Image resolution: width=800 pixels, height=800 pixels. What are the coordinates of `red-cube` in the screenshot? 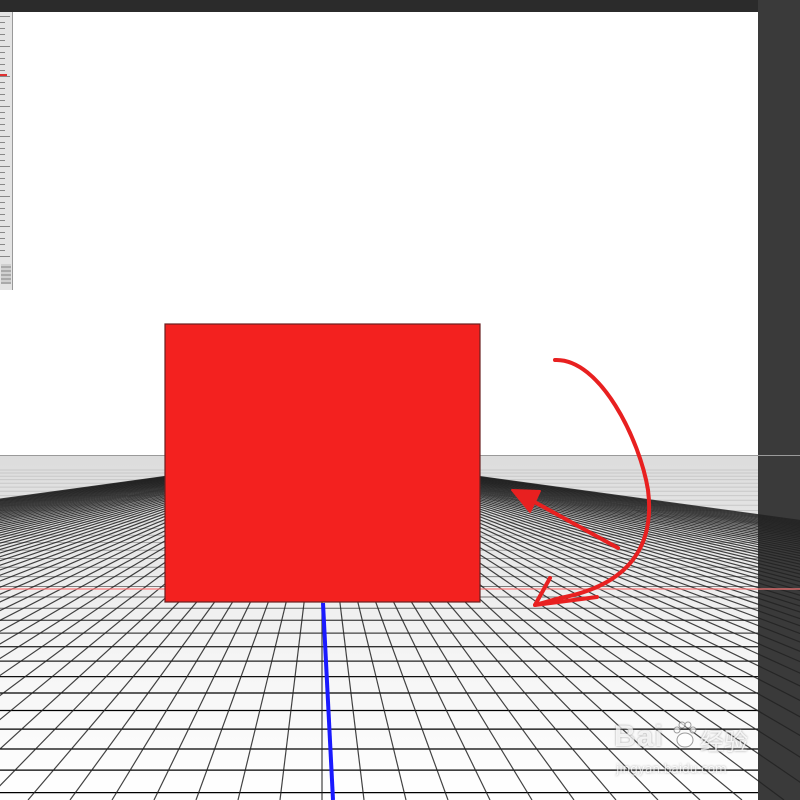 It's located at (322, 463).